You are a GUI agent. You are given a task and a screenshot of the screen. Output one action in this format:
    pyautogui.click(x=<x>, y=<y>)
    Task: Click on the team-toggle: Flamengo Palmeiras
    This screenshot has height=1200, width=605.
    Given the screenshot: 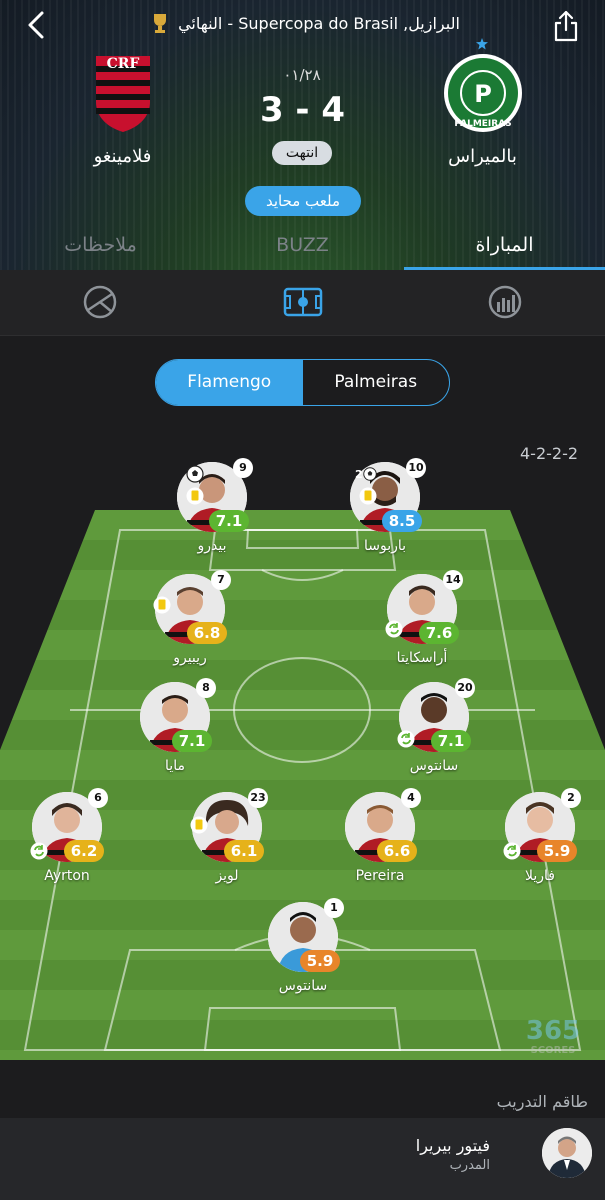 What is the action you would take?
    pyautogui.click(x=302, y=382)
    